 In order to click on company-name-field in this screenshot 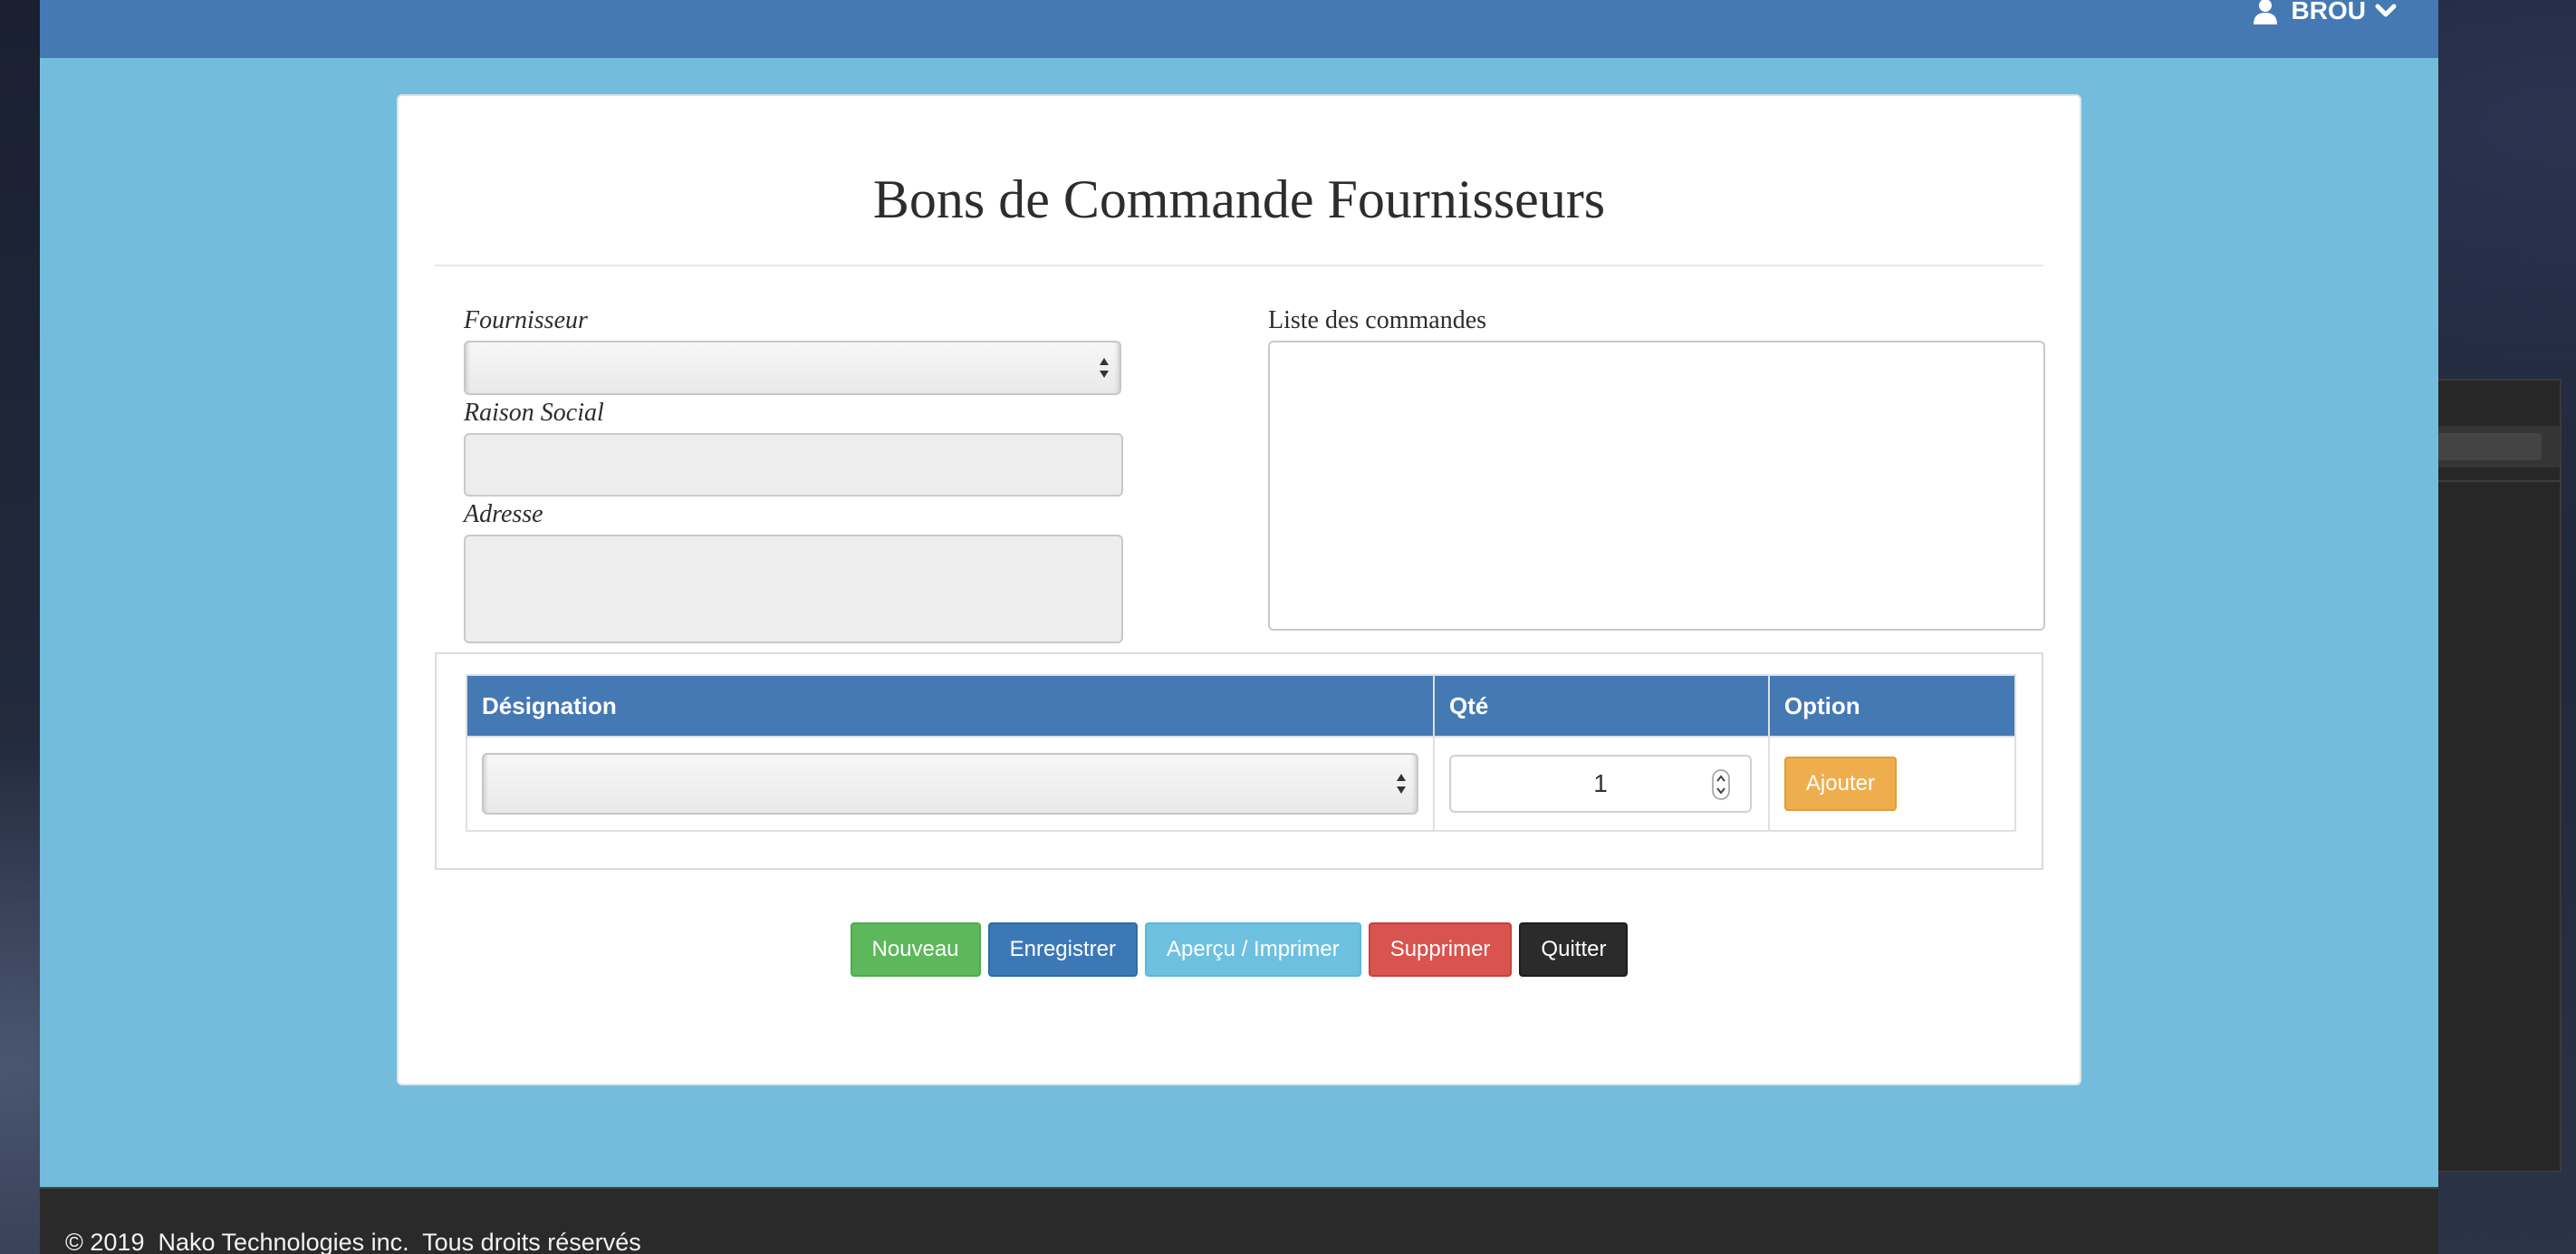, I will do `click(793, 465)`.